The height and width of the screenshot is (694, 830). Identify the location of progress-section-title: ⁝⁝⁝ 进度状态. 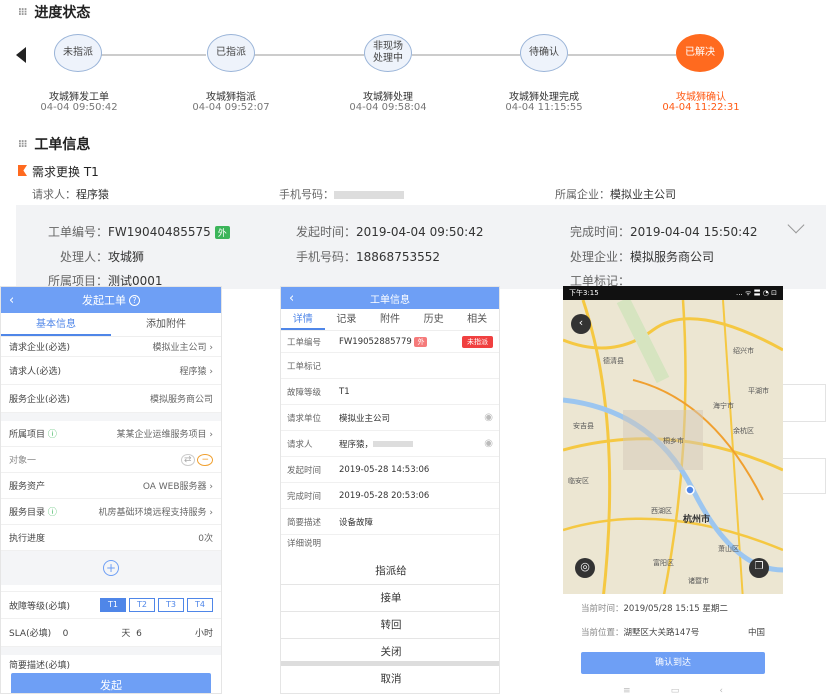
(54, 13).